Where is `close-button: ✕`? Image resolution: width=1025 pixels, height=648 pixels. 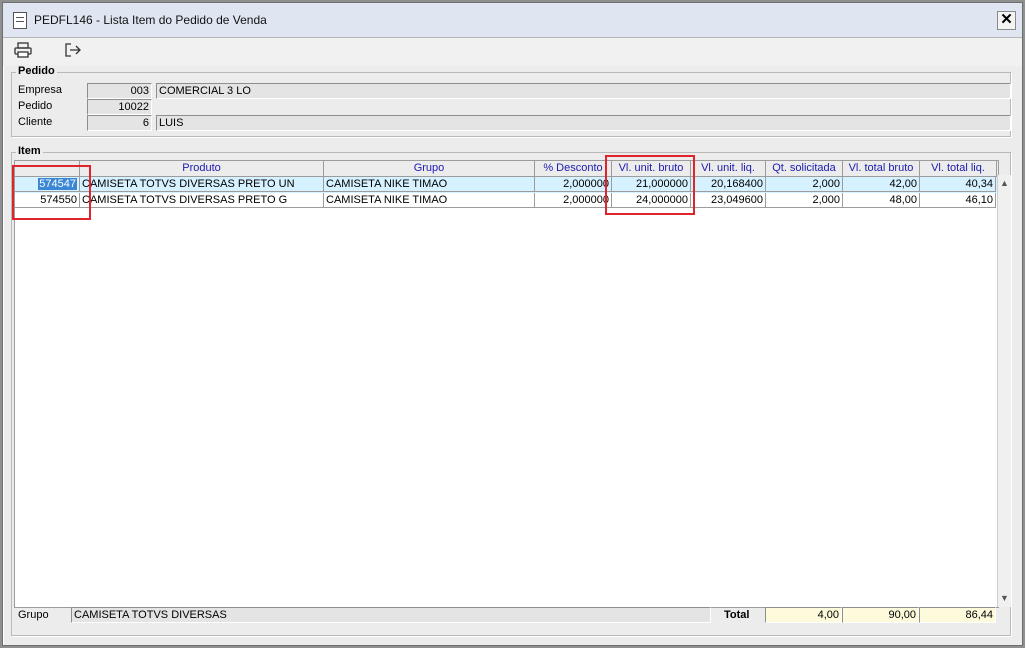
close-button: ✕ is located at coordinates (1006, 20).